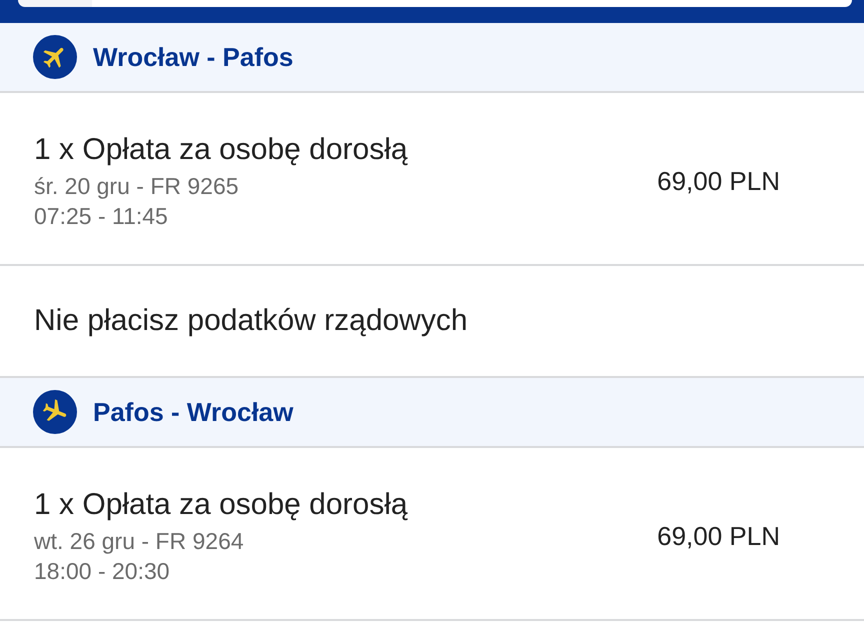 The image size is (864, 624). Describe the element at coordinates (193, 57) in the screenshot. I see `route-title: Wrocław - Pafos` at that location.